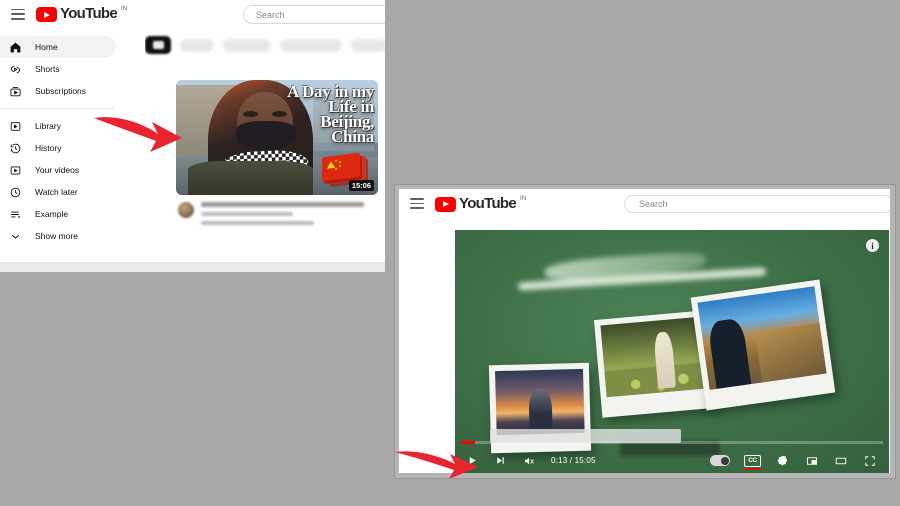 Image resolution: width=900 pixels, height=506 pixels. I want to click on your-videos-icon, so click(15, 170).